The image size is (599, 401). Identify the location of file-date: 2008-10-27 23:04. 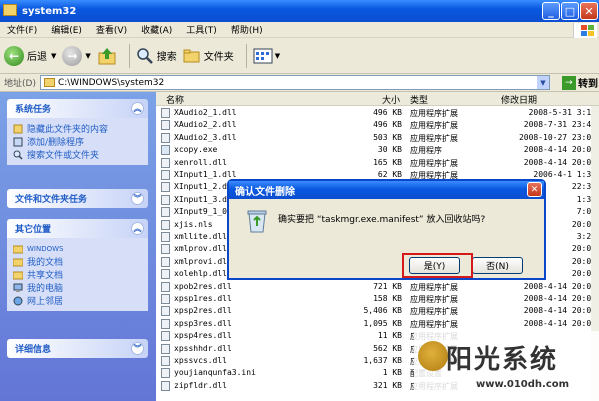
(557, 137).